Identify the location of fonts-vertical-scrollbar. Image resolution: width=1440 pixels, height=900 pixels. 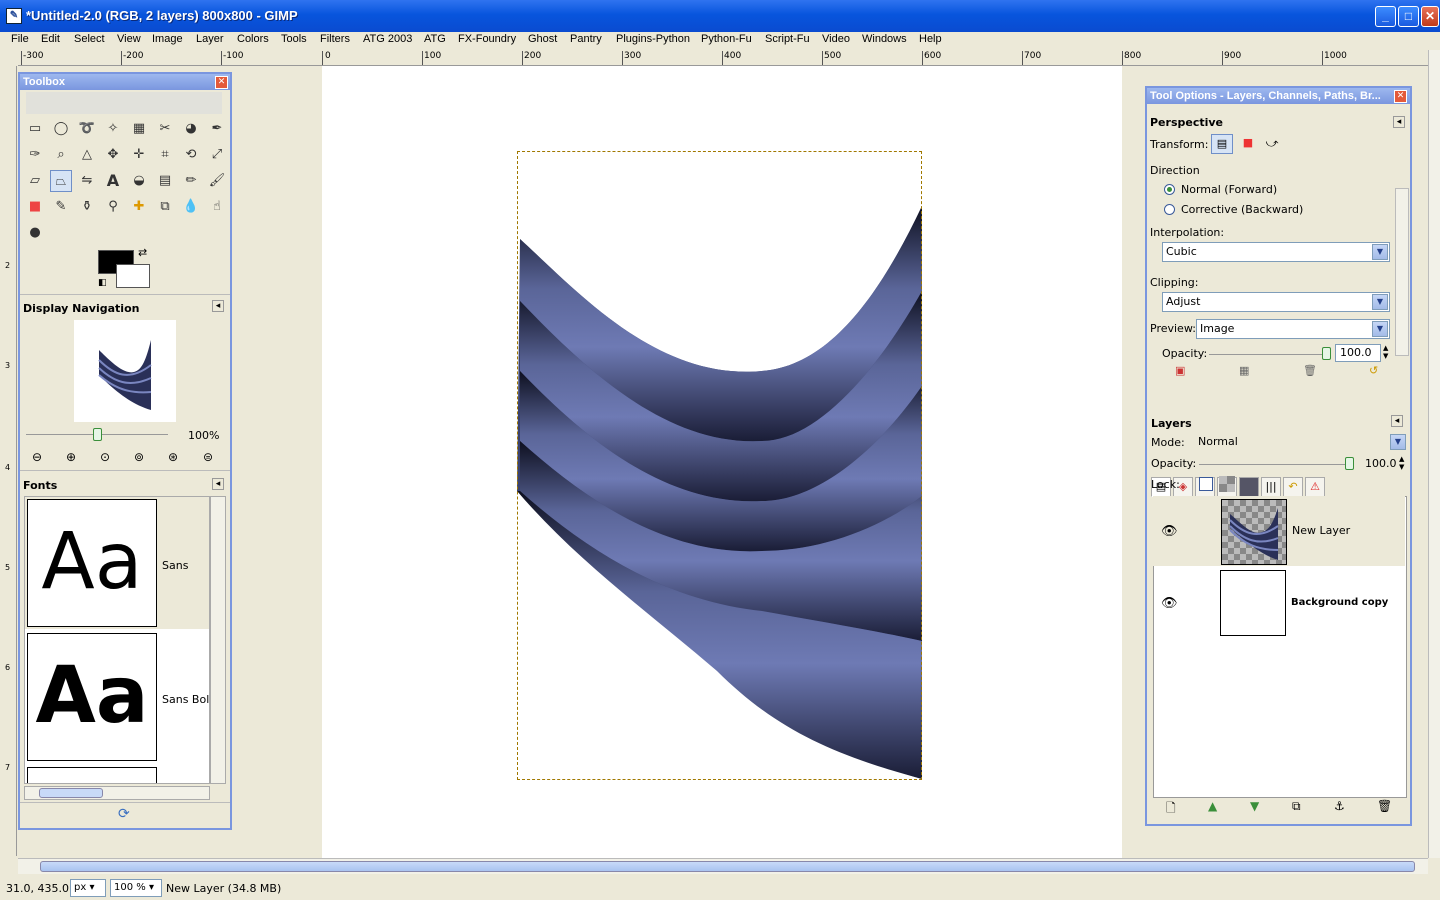
(218, 640).